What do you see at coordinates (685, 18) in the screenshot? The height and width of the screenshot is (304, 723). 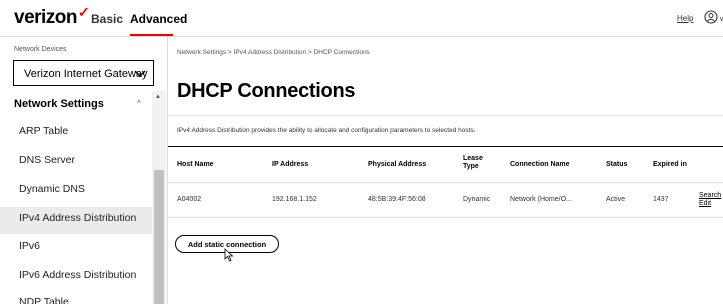 I see `help-link: Help` at bounding box center [685, 18].